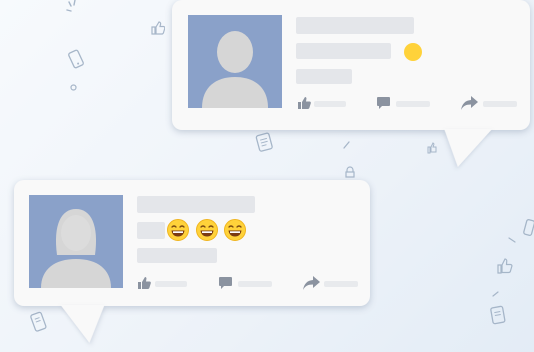  What do you see at coordinates (512, 241) in the screenshot?
I see `right-dash-doodle-icon` at bounding box center [512, 241].